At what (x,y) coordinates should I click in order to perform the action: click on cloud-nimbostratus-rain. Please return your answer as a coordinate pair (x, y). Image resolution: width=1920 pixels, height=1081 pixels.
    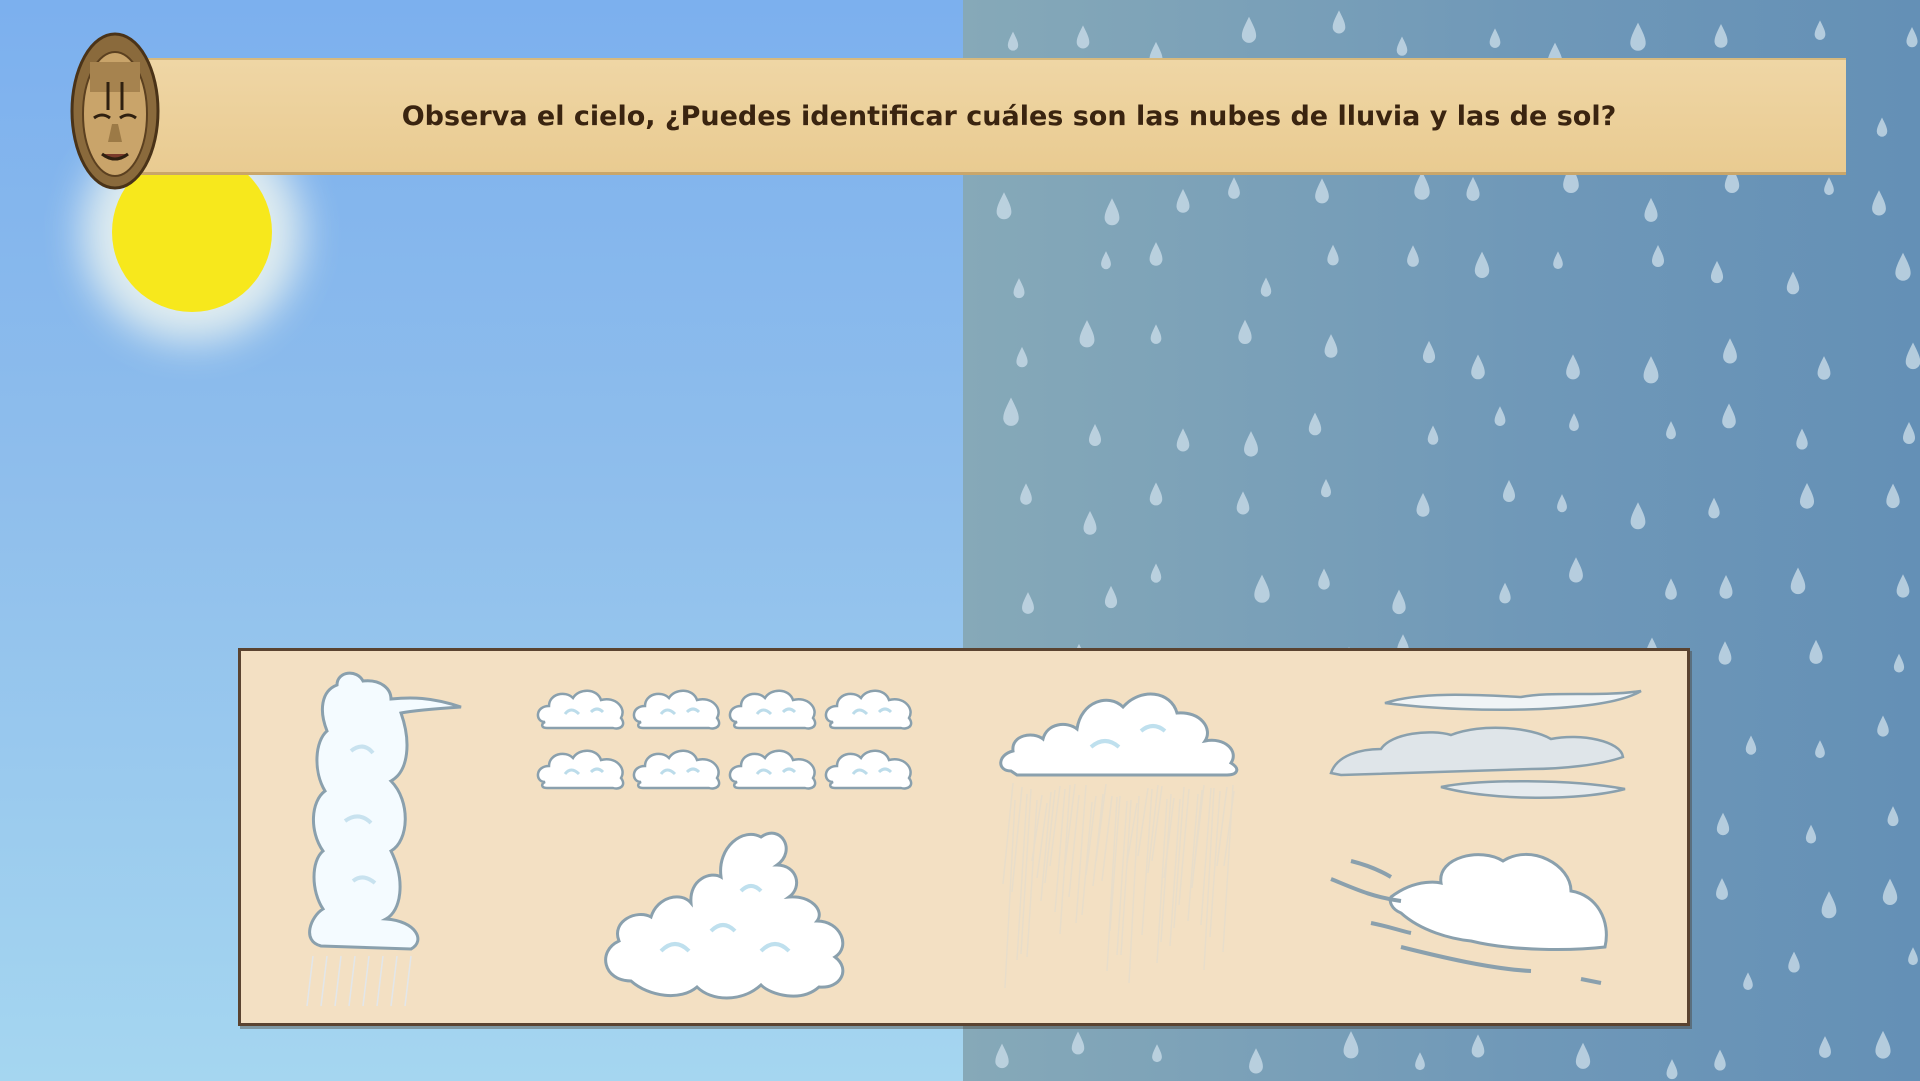
    Looking at the image, I should click on (1119, 840).